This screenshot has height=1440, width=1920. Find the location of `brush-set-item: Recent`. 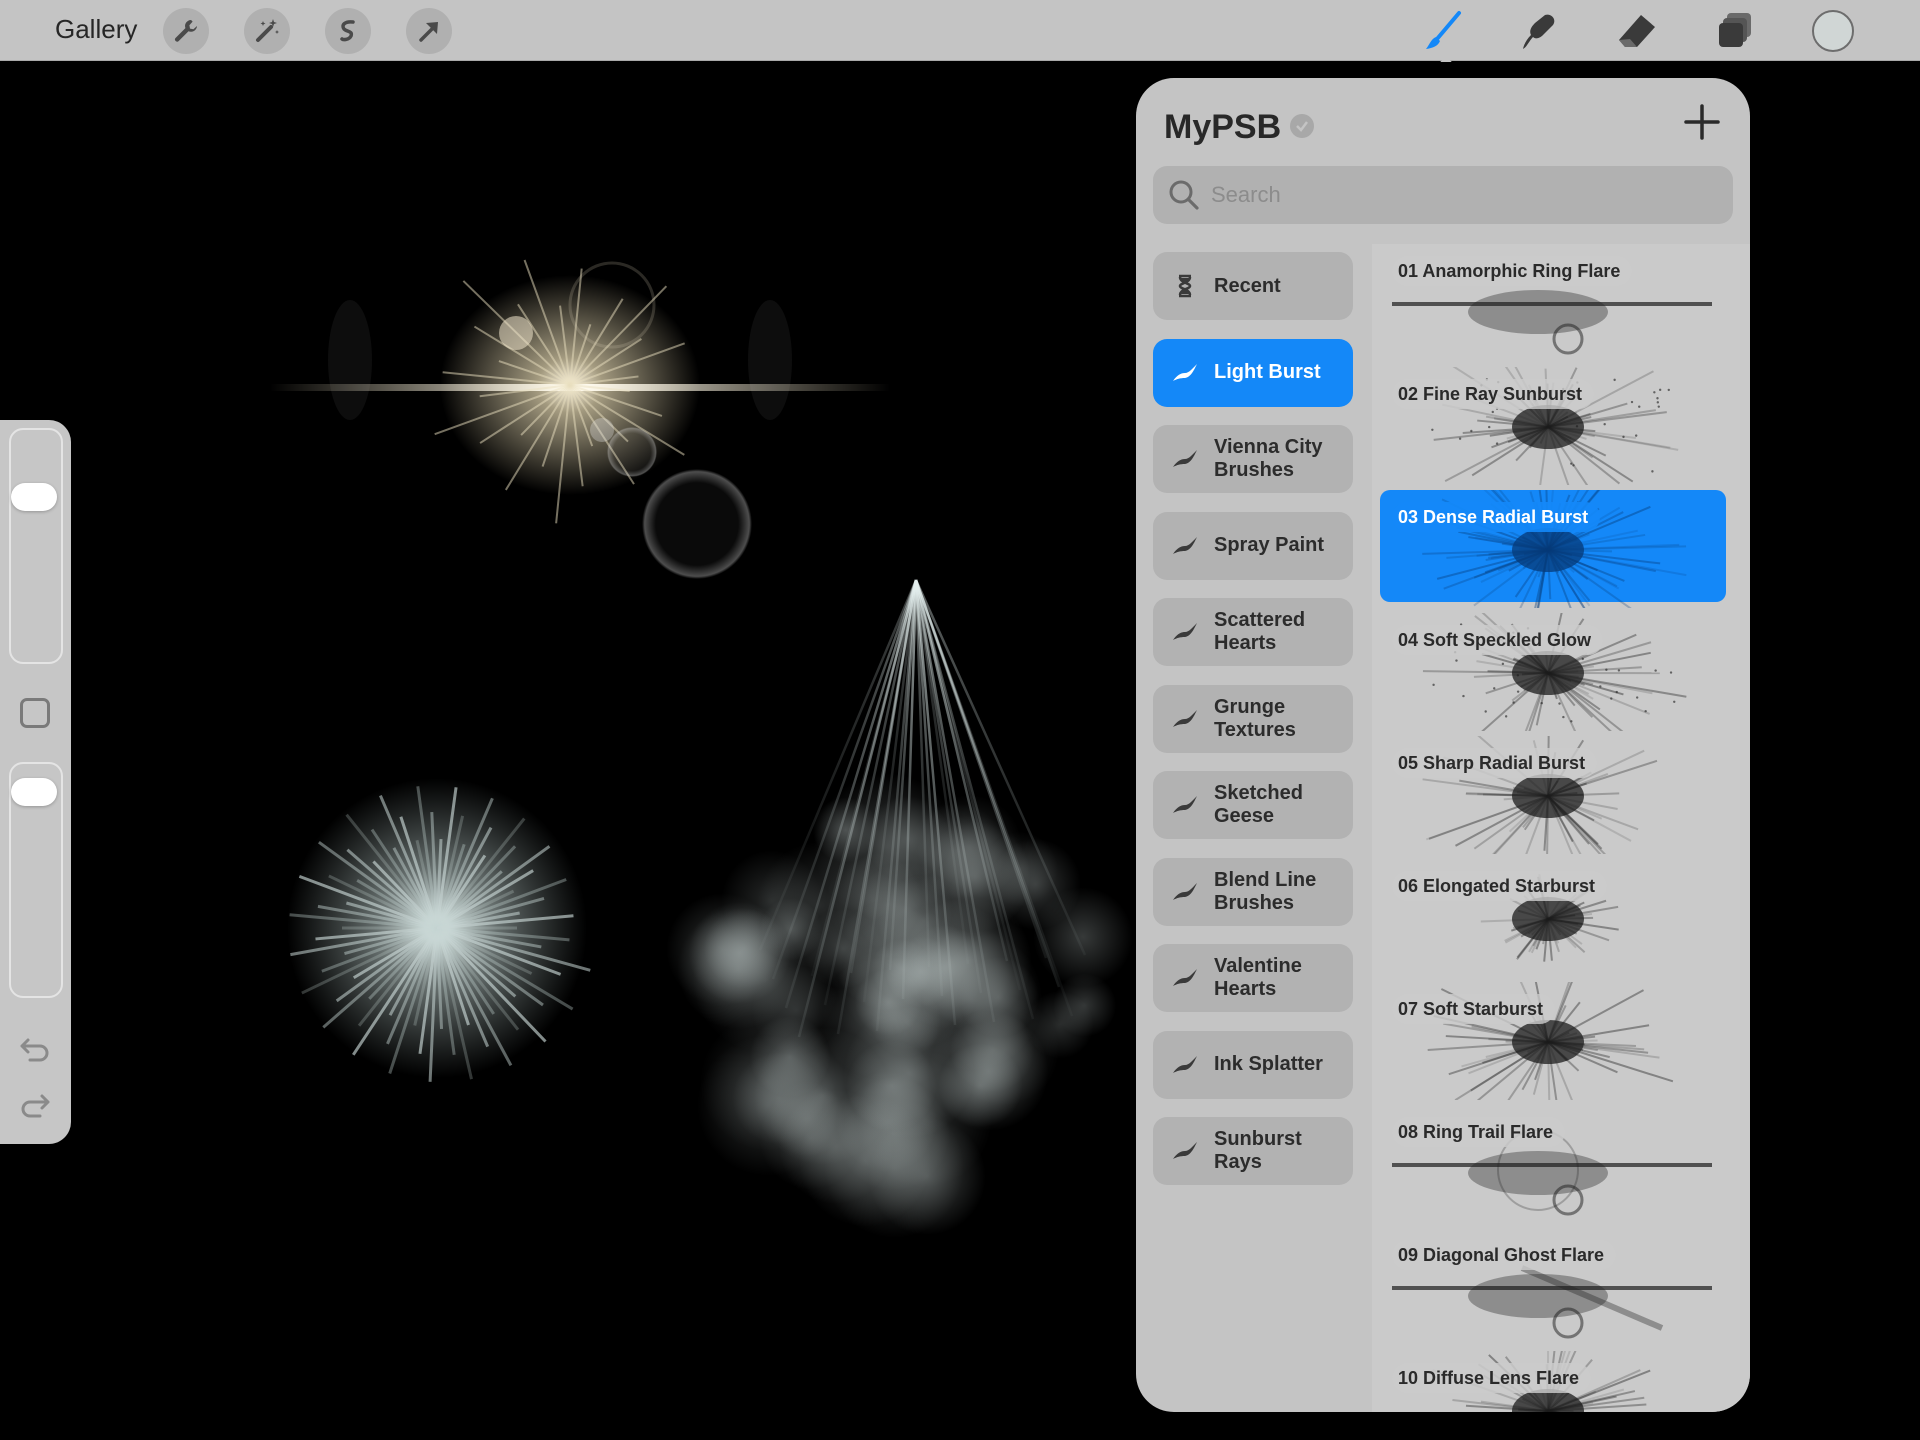

brush-set-item: Recent is located at coordinates (1253, 286).